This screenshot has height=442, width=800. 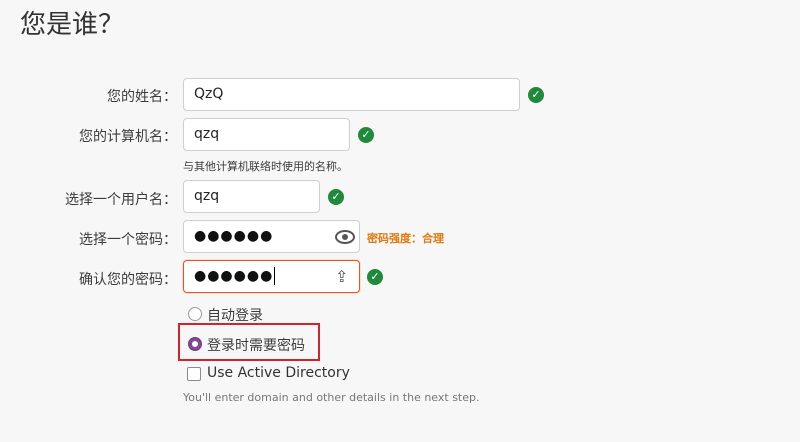 I want to click on name-value: QzQ, so click(x=209, y=94).